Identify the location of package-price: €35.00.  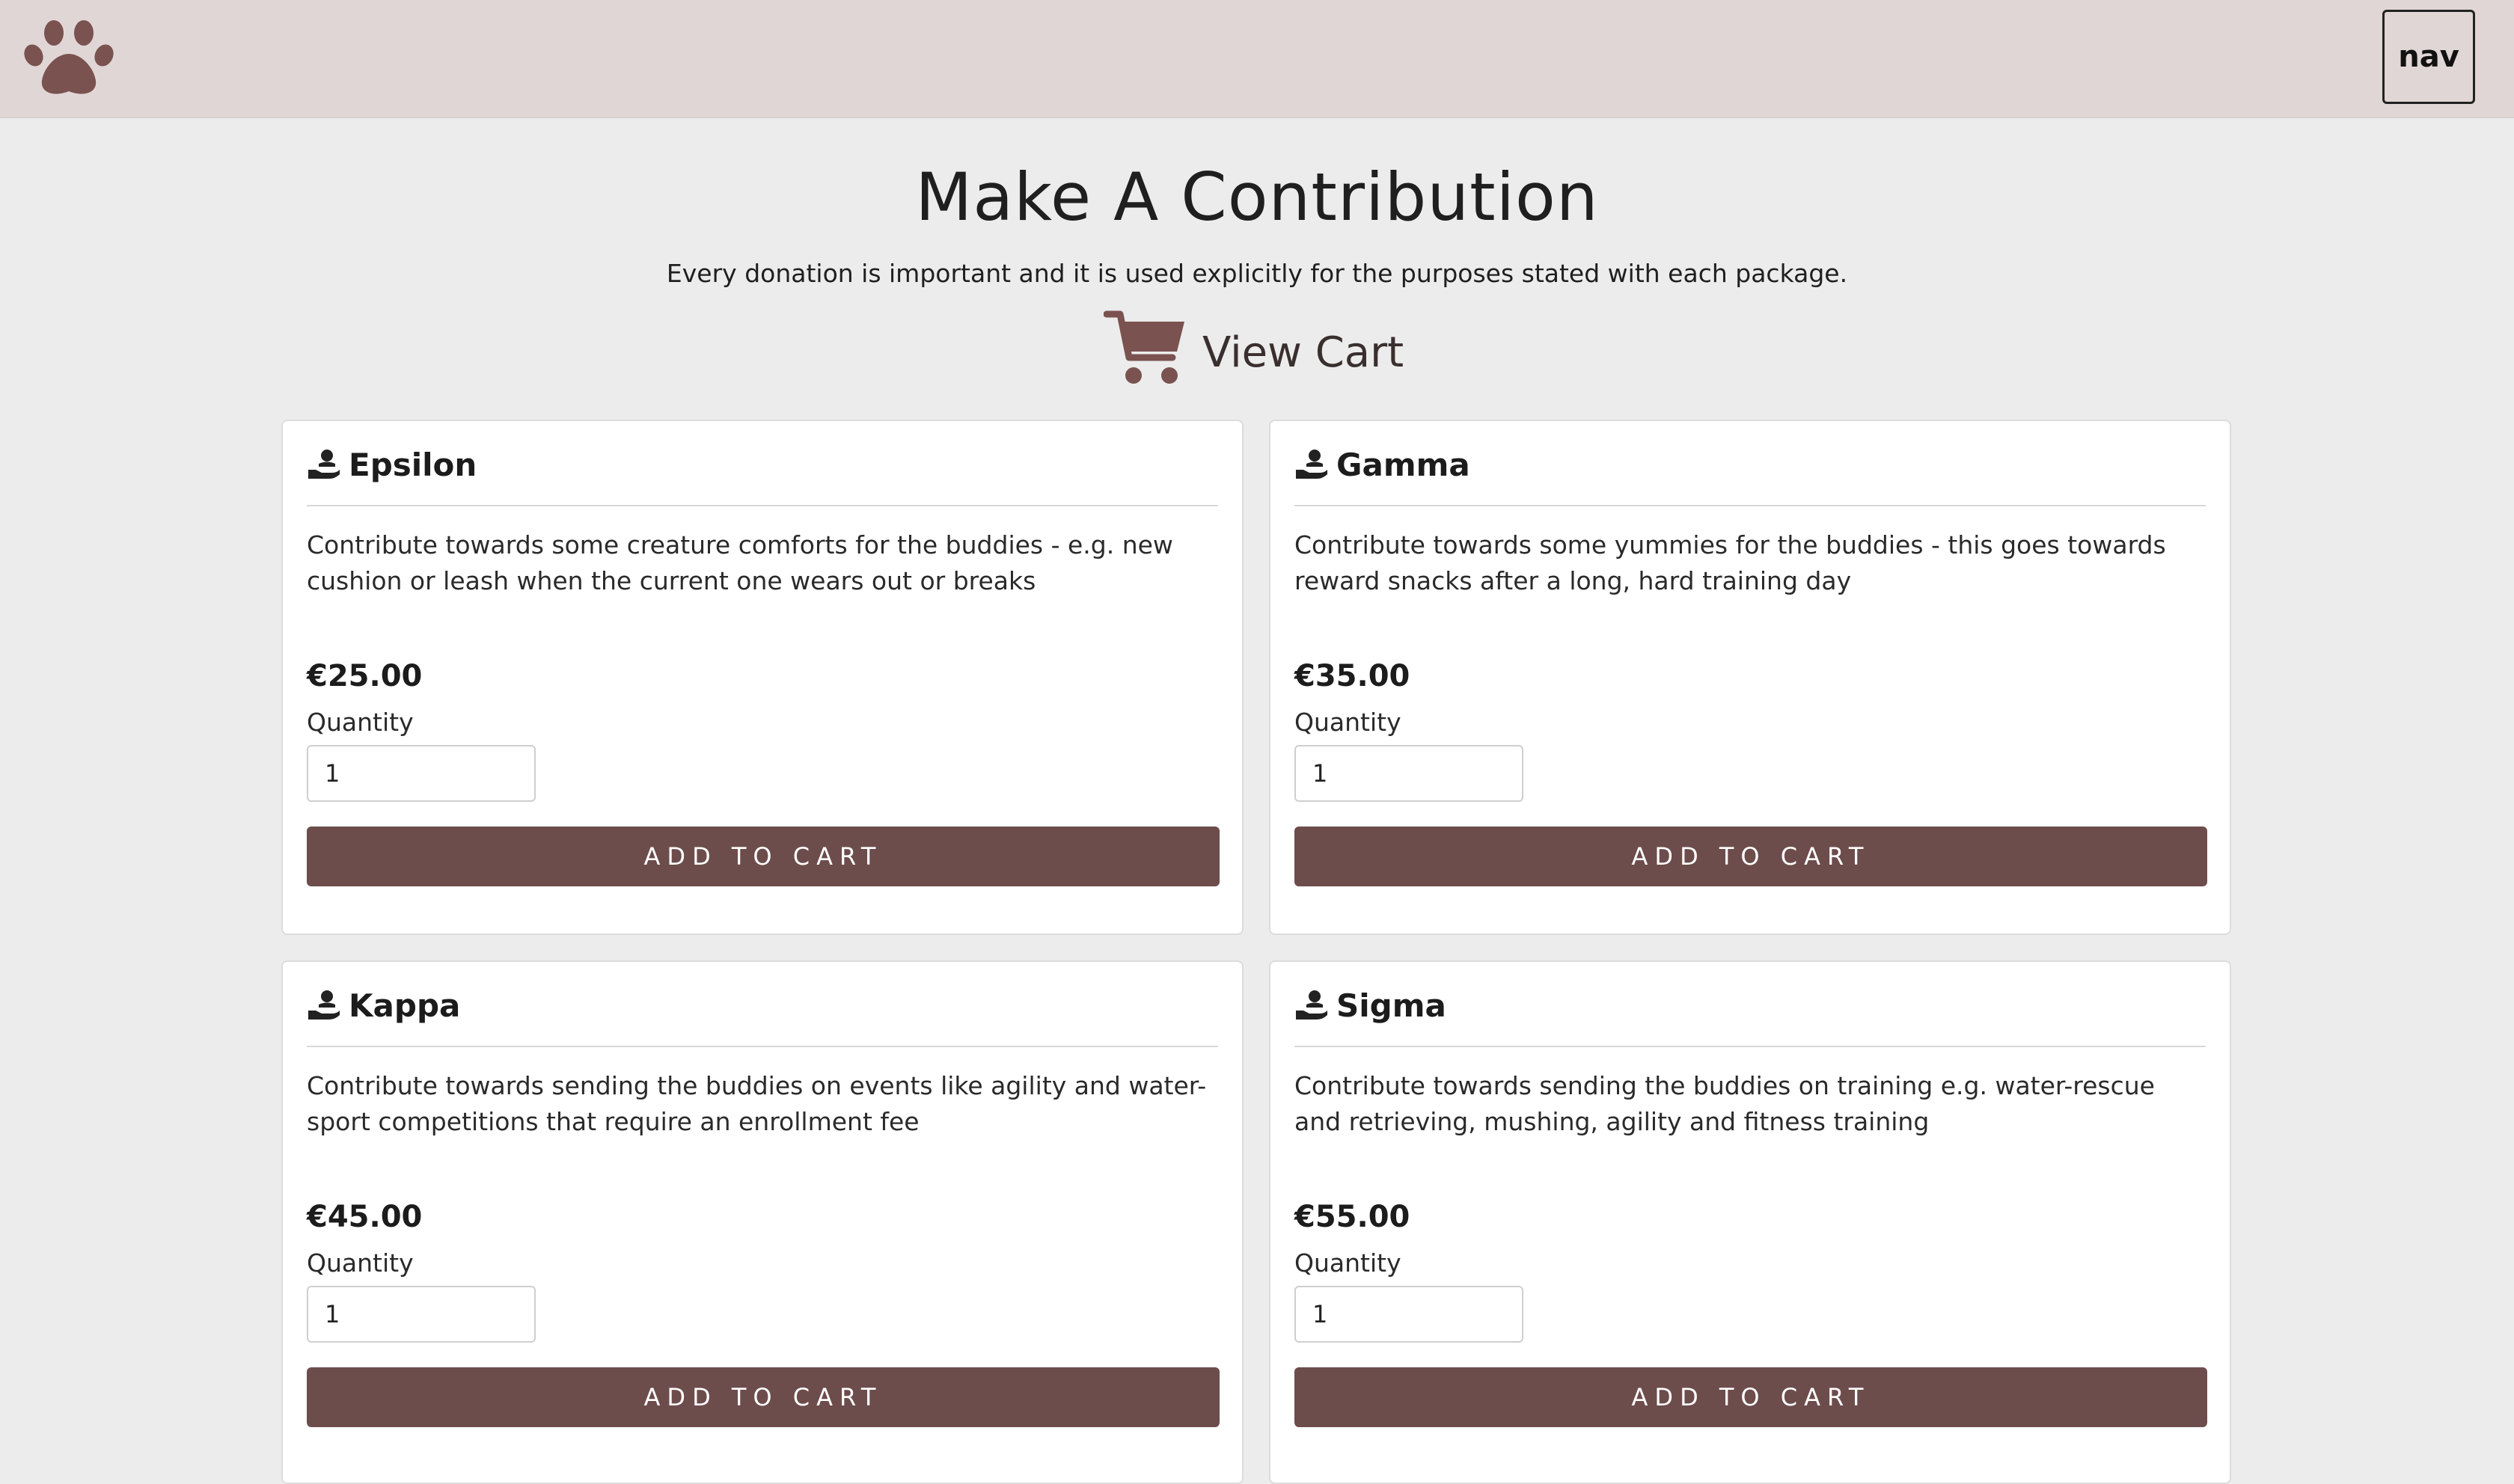
(1352, 676).